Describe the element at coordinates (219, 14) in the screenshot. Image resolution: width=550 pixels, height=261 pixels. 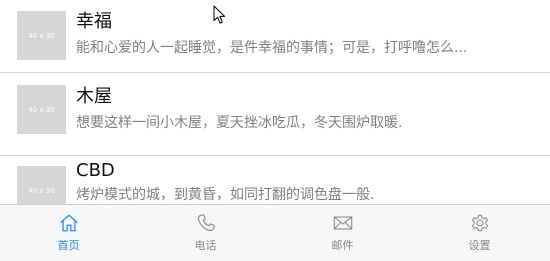
I see `mouse-cursor-icon` at that location.